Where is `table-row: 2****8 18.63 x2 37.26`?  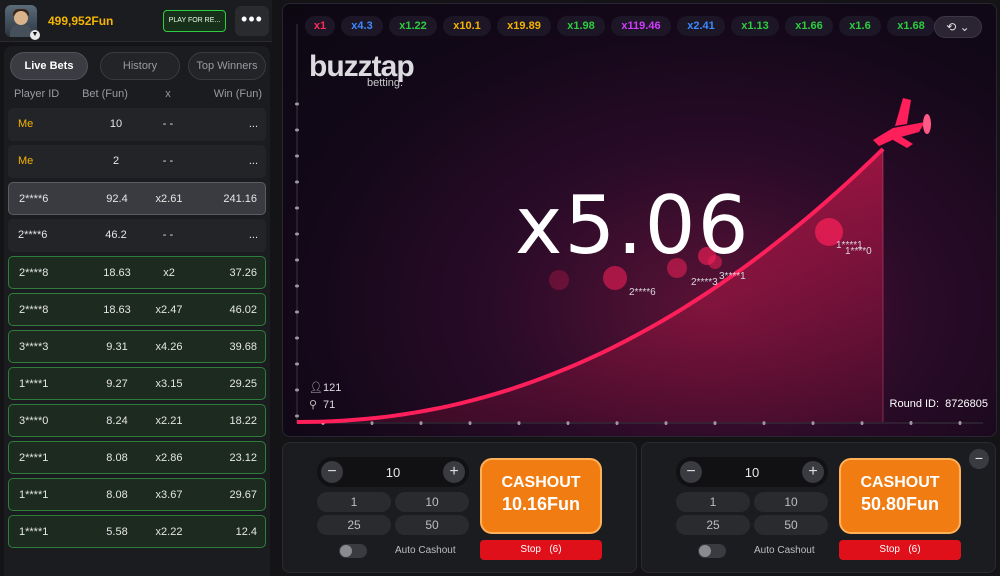 table-row: 2****8 18.63 x2 37.26 is located at coordinates (137, 272).